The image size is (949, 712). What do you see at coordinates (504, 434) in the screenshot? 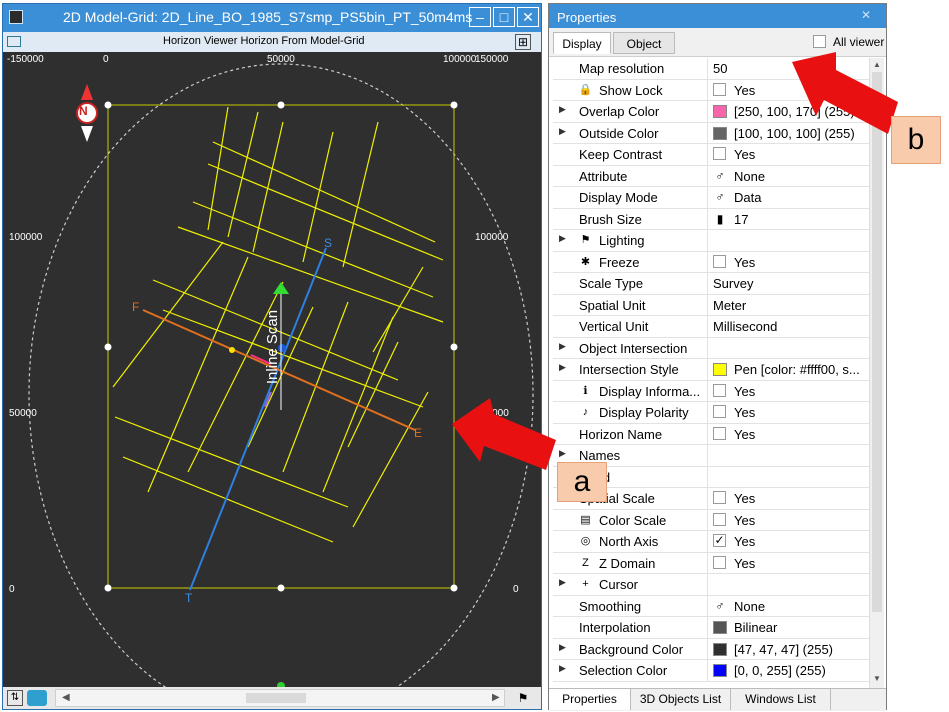
I see `arrow-a` at bounding box center [504, 434].